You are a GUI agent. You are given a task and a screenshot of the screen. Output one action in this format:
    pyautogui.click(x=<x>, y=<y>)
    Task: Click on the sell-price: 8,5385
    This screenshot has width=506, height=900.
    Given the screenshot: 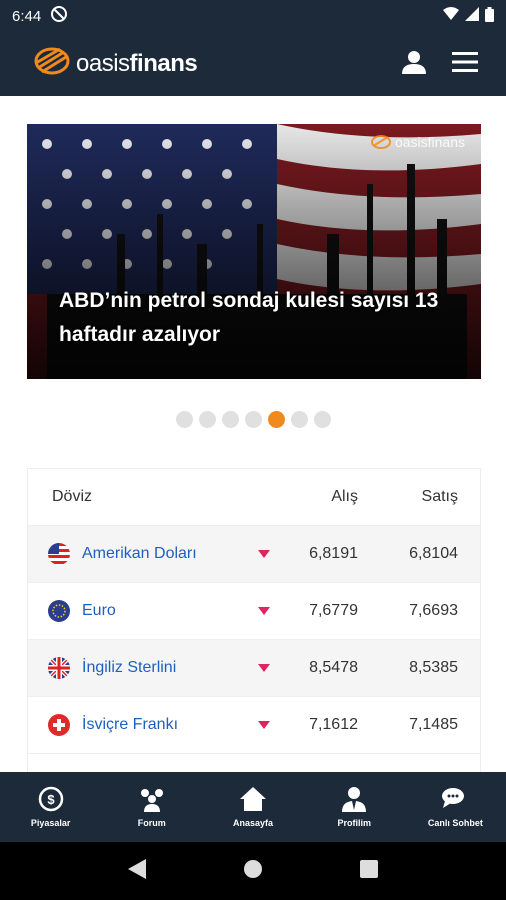 What is the action you would take?
    pyautogui.click(x=433, y=667)
    